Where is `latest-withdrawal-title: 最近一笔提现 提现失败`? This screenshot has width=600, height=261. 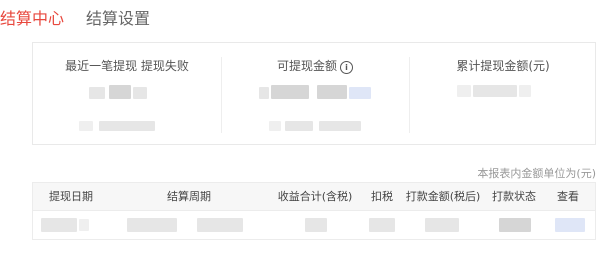
latest-withdrawal-title: 最近一笔提现 提现失败 is located at coordinates (127, 66).